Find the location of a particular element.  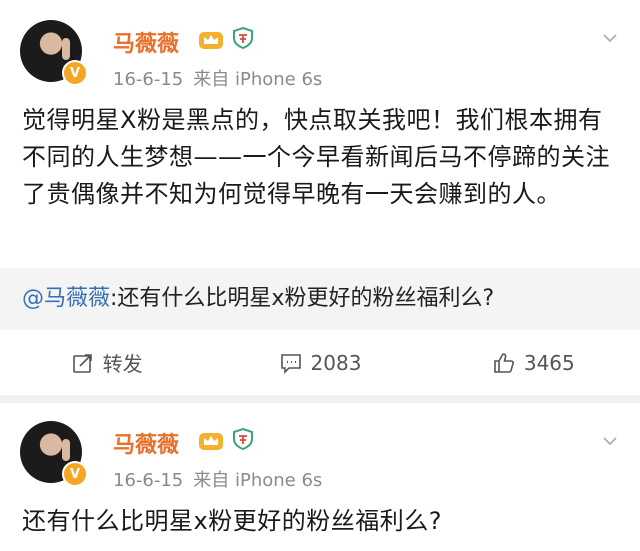

post-text: 还有什么比明星x粉更好的粉丝福利么? is located at coordinates (232, 521).